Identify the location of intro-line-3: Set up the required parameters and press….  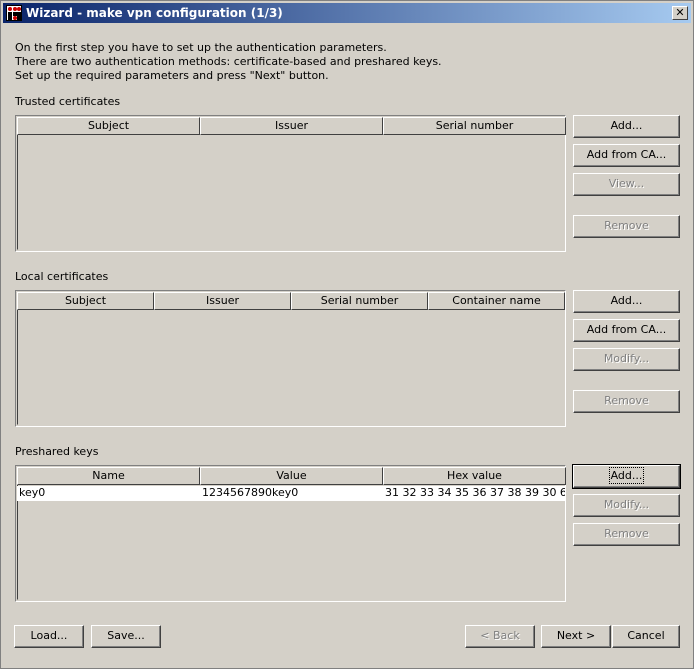
(172, 75).